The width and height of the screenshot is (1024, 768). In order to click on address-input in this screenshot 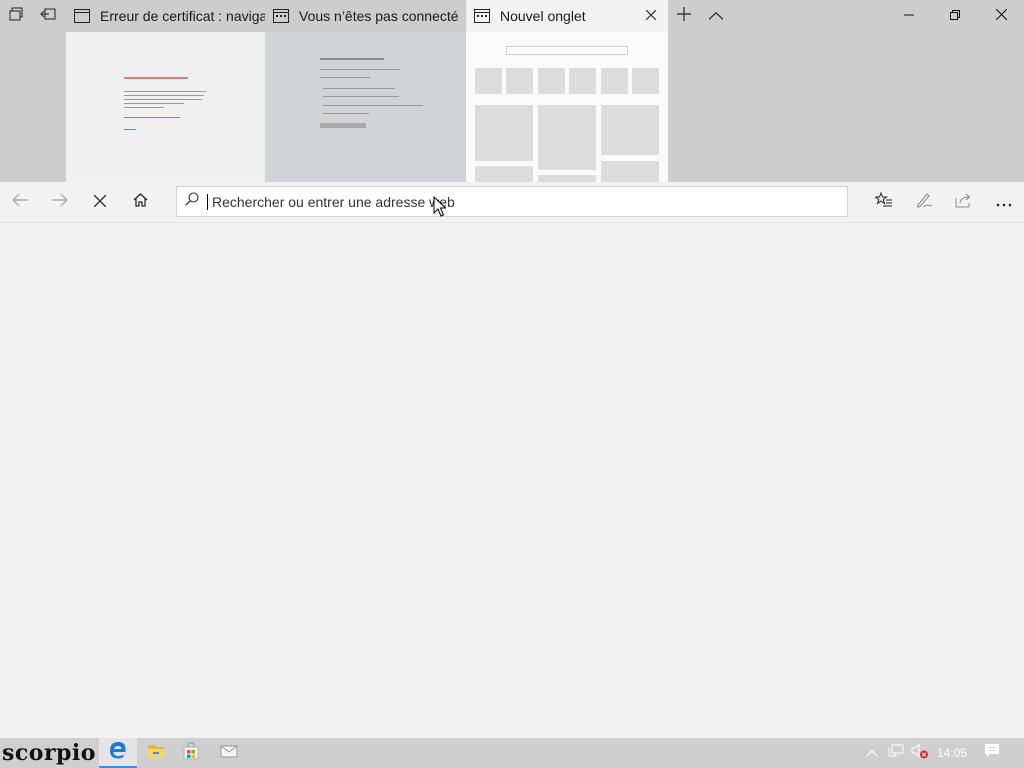, I will do `click(512, 201)`.